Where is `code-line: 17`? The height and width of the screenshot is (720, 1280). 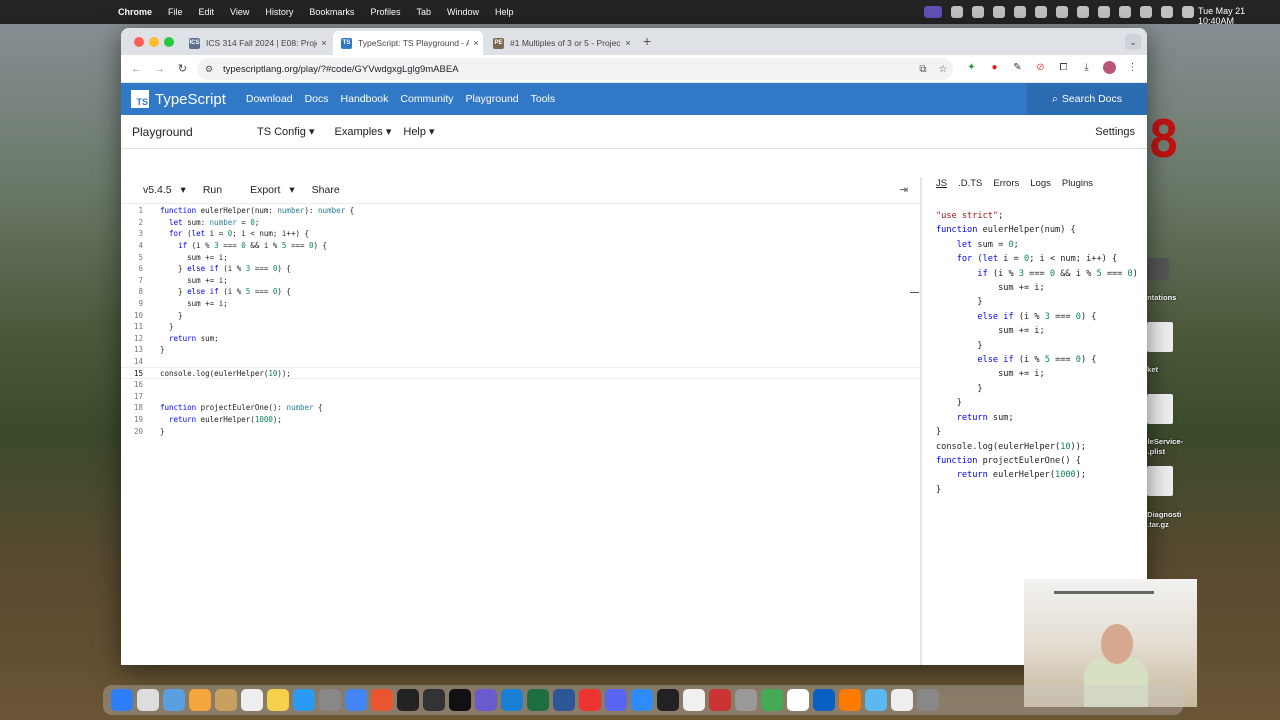
code-line: 17 is located at coordinates (520, 397).